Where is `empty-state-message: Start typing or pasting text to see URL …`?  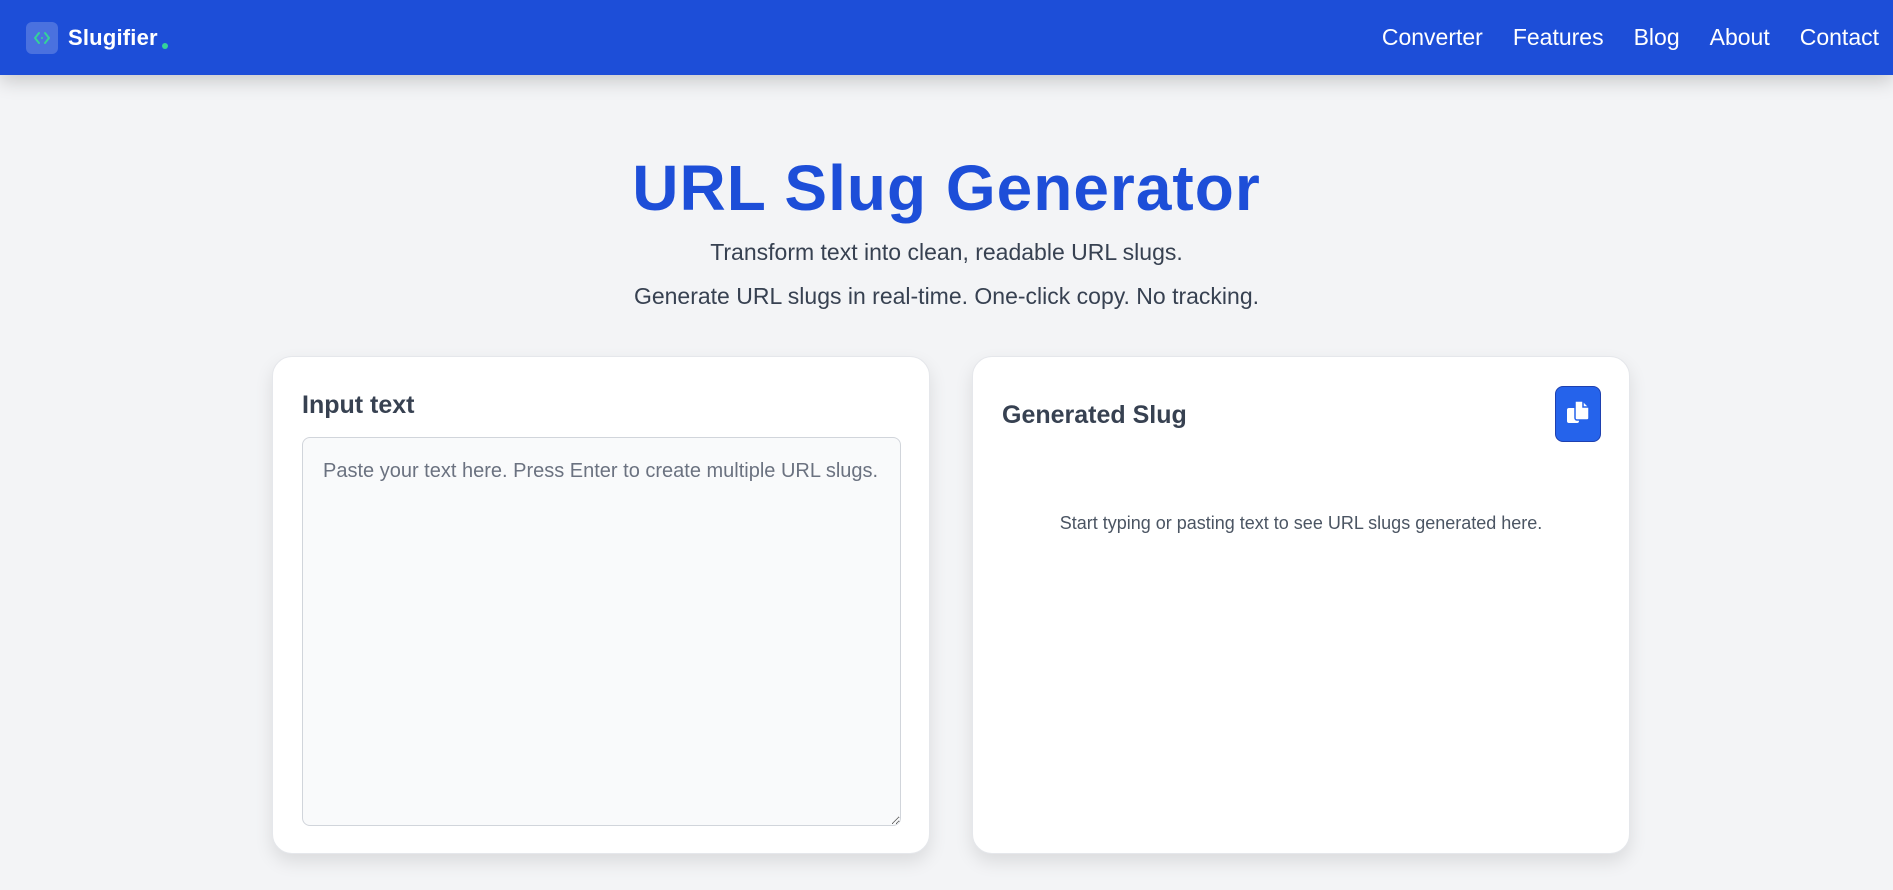 empty-state-message: Start typing or pasting text to see URL … is located at coordinates (1301, 523).